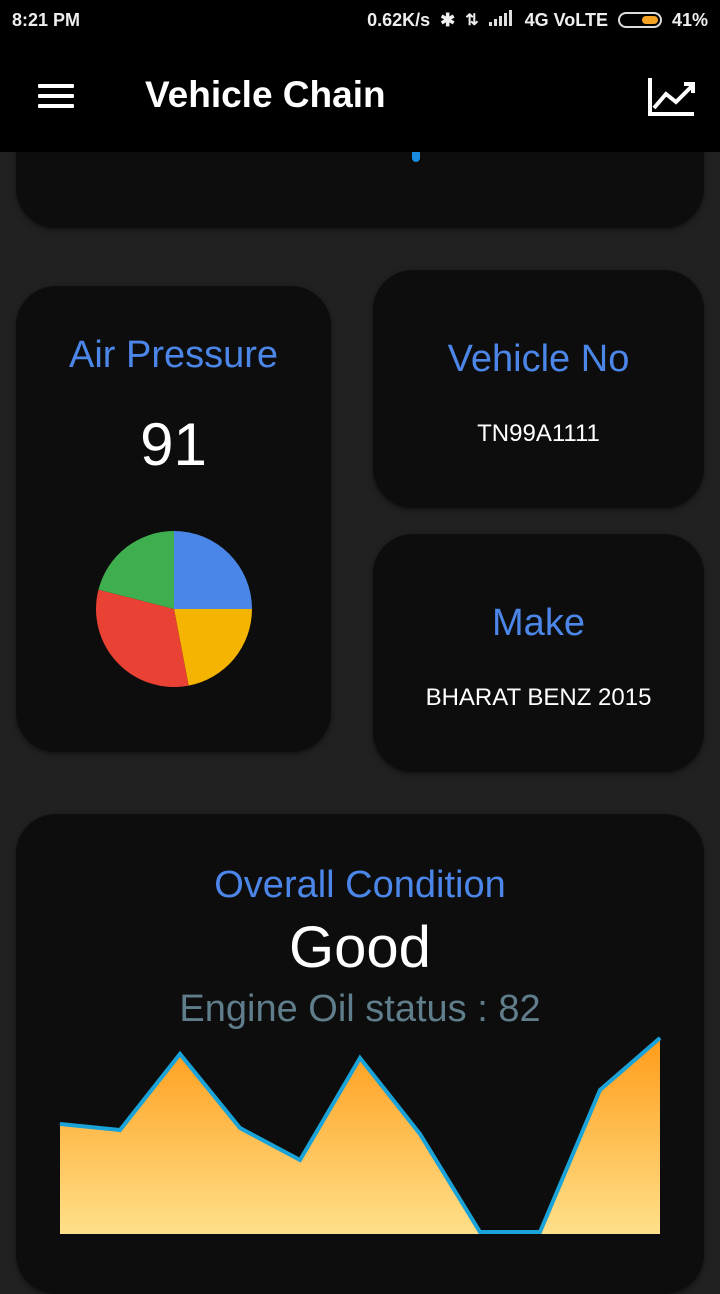 The width and height of the screenshot is (720, 1294). I want to click on vehicle-no-value: TN99A1111, so click(538, 433).